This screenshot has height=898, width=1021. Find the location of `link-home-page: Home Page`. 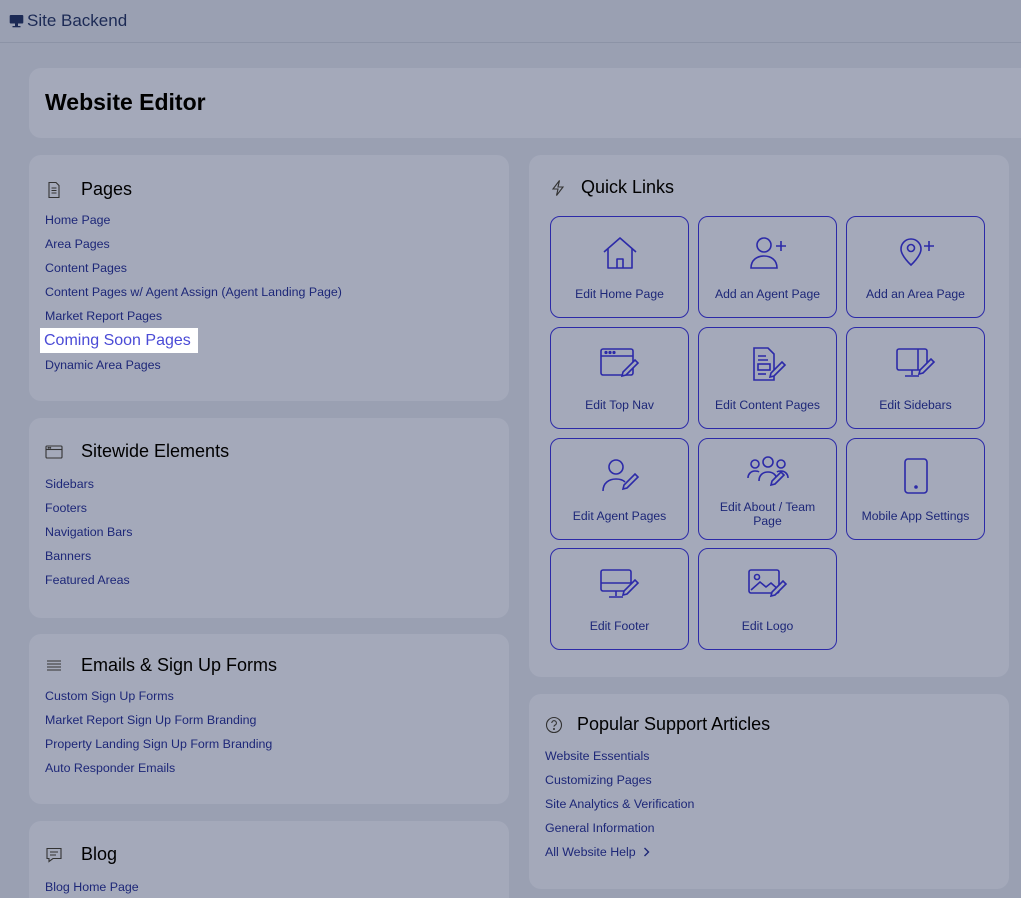

link-home-page: Home Page is located at coordinates (193, 220).